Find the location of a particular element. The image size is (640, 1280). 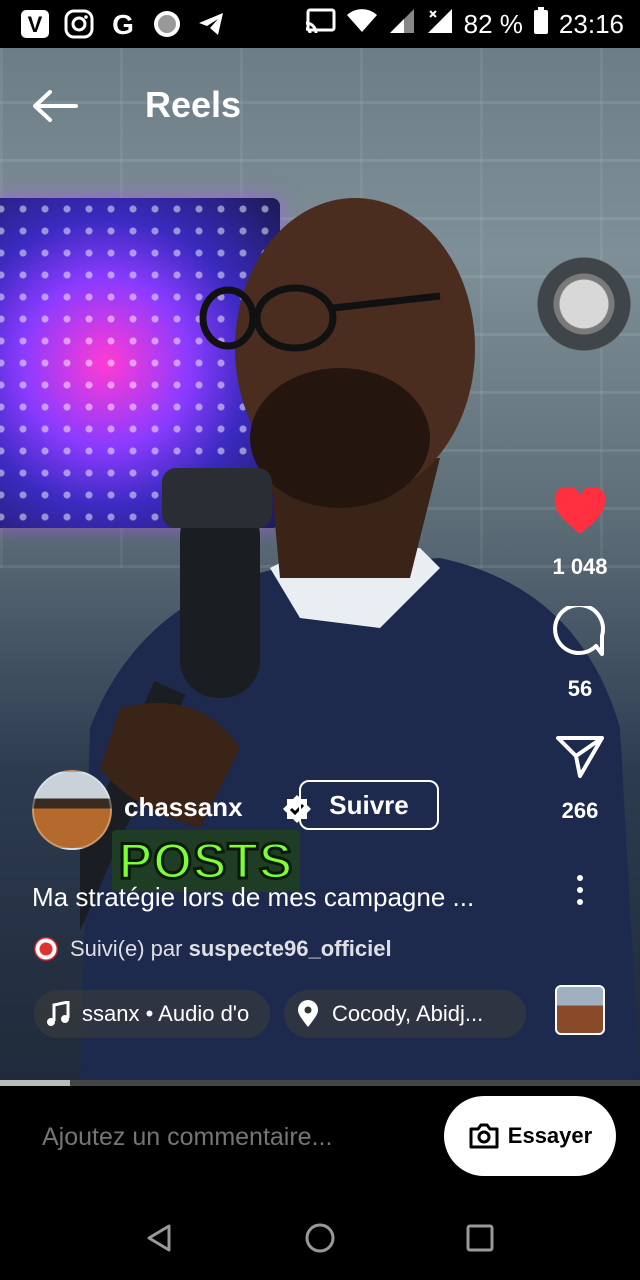

cast-icon is located at coordinates (320, 24).